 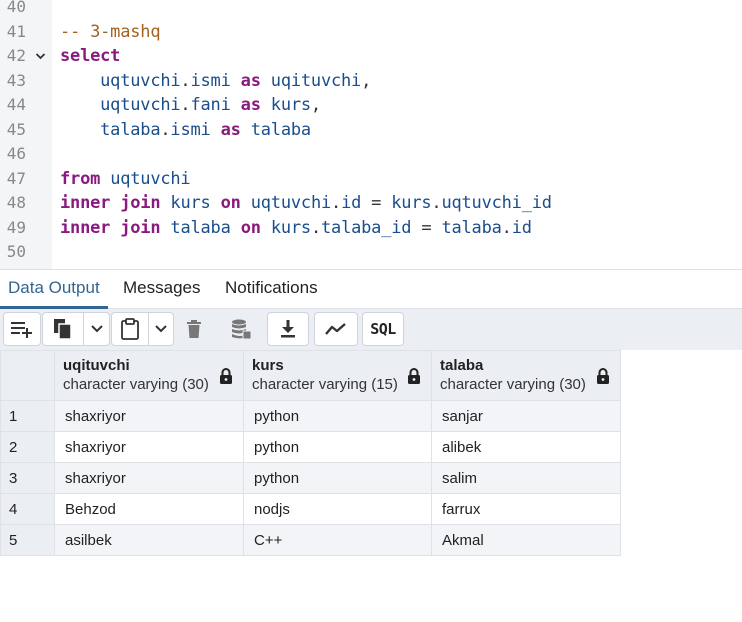 I want to click on code-line: 47 from uqtuvchi, so click(x=371, y=179).